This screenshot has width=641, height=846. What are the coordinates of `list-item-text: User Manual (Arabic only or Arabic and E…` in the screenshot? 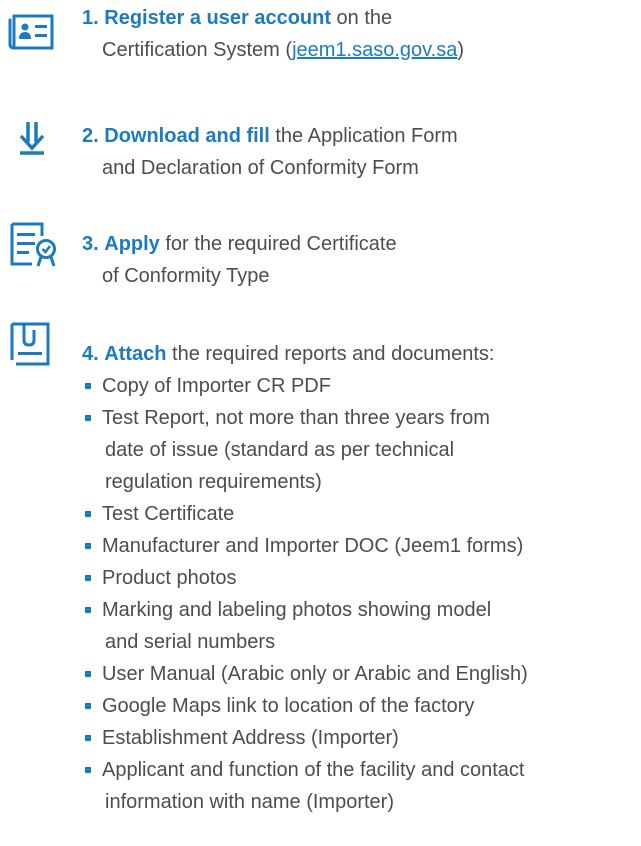 It's located at (315, 674).